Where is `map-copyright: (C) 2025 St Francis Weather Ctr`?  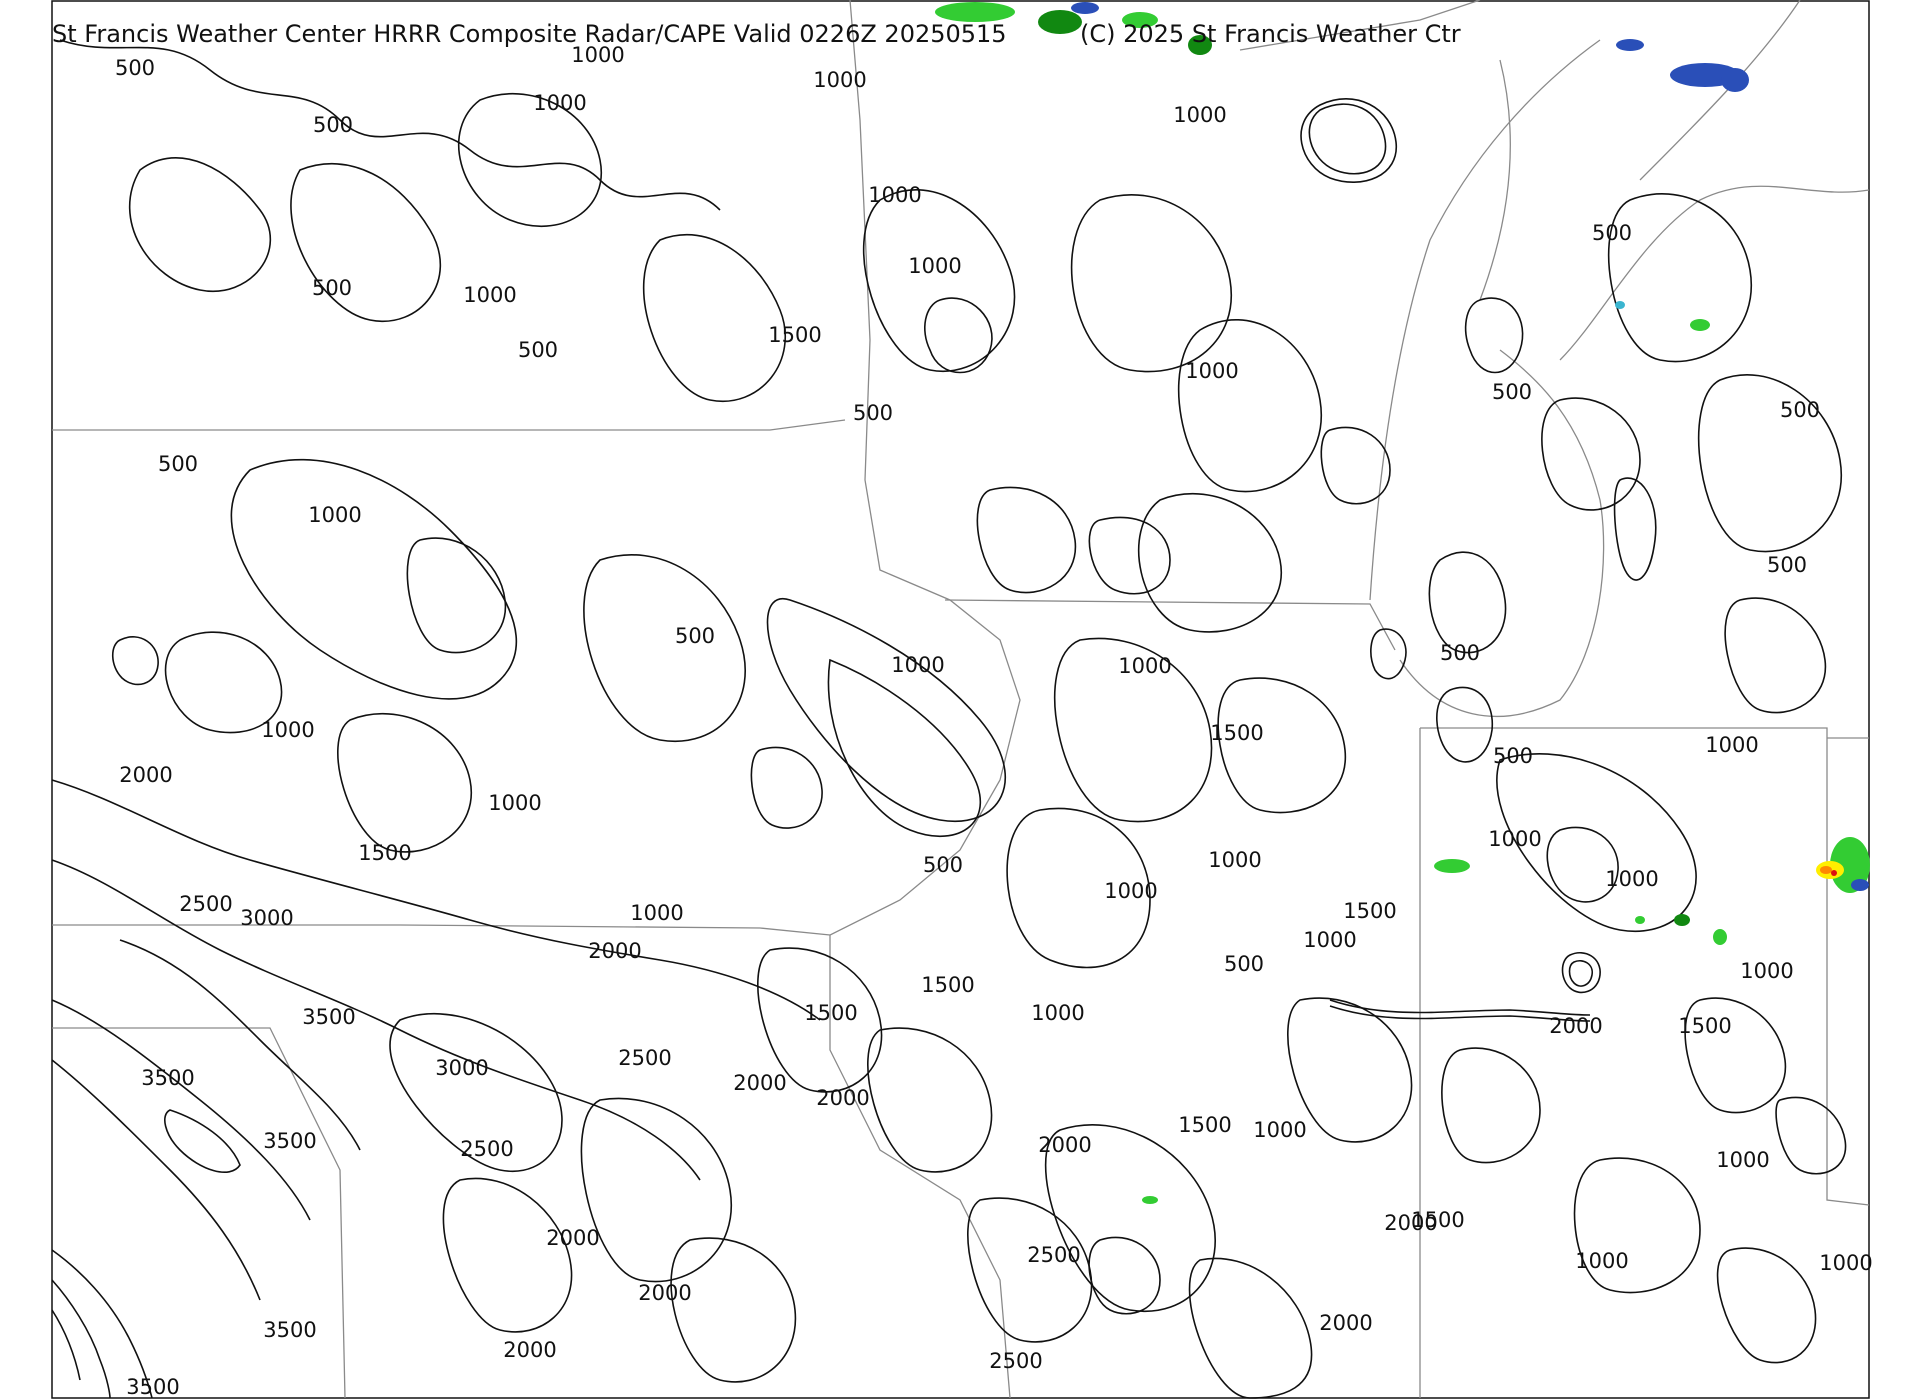
map-copyright: (C) 2025 St Francis Weather Ctr is located at coordinates (1270, 34).